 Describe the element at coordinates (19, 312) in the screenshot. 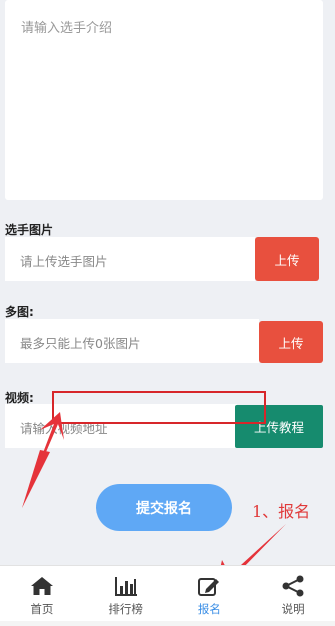

I see `multi-label: 多图:` at that location.